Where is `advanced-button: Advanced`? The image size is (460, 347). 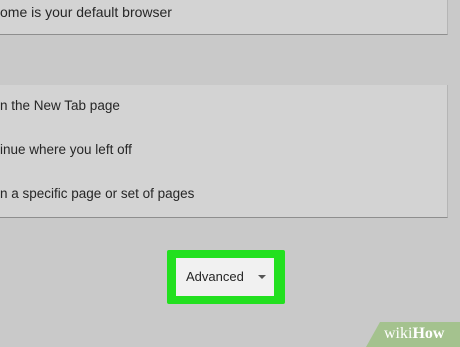 advanced-button: Advanced is located at coordinates (225, 277).